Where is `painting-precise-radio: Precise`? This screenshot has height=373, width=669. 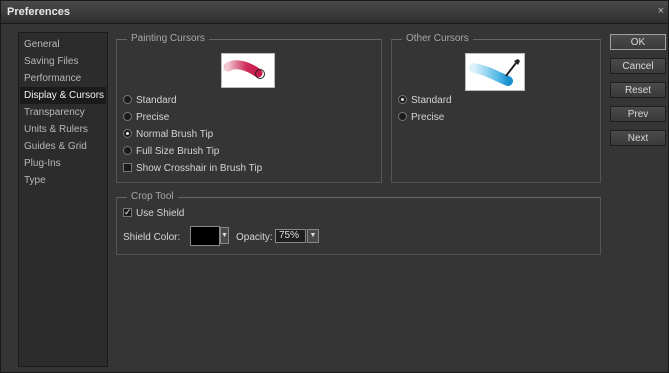 painting-precise-radio: Precise is located at coordinates (146, 118).